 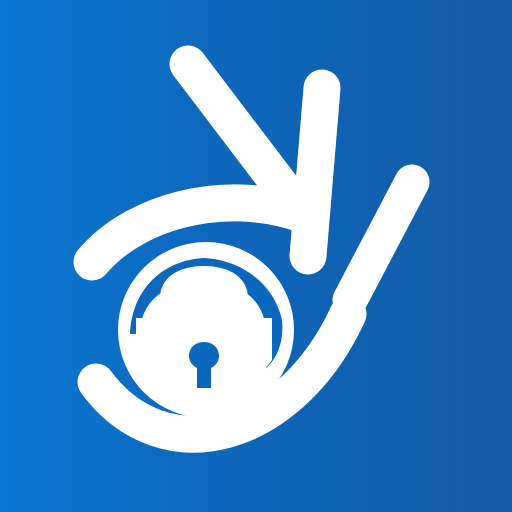 I want to click on middle-finger, so click(x=315, y=172).